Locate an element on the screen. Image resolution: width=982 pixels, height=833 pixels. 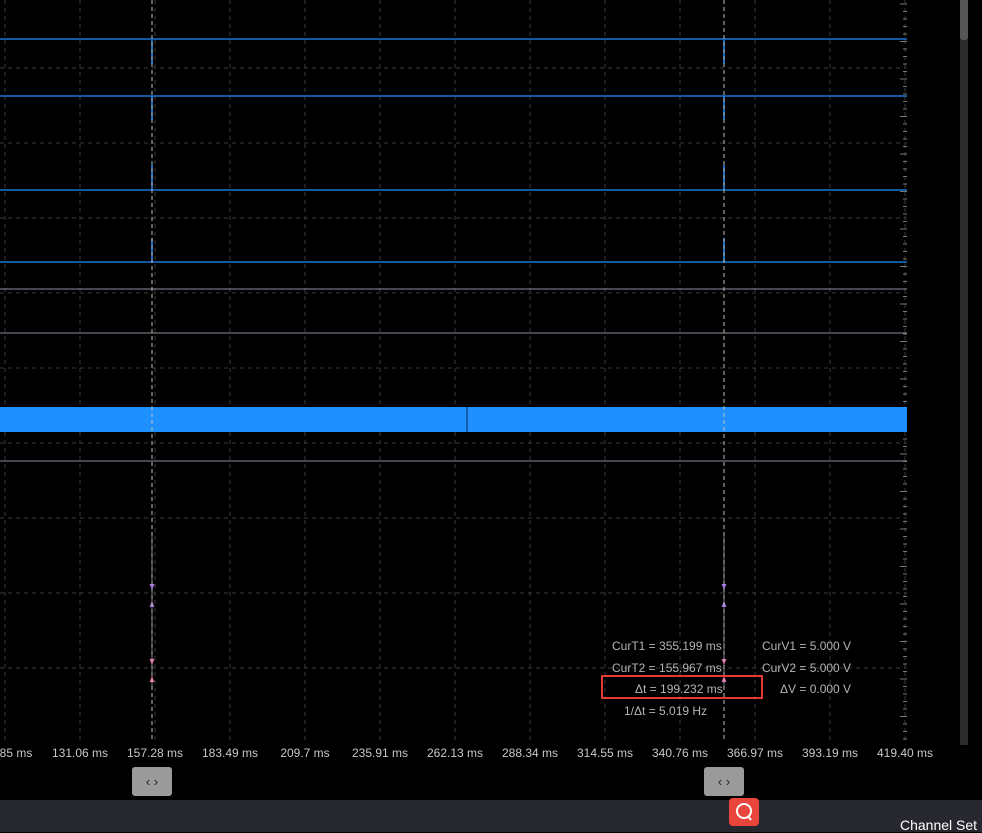
cursor-v2-readout: CurV2 = 5.000 V is located at coordinates (807, 668).